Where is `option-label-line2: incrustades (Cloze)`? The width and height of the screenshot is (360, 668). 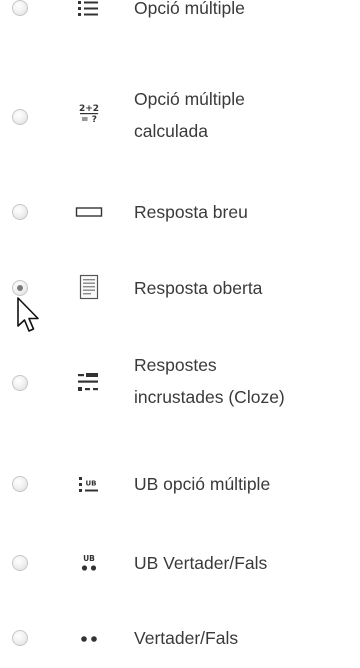
option-label-line2: incrustades (Cloze) is located at coordinates (209, 397).